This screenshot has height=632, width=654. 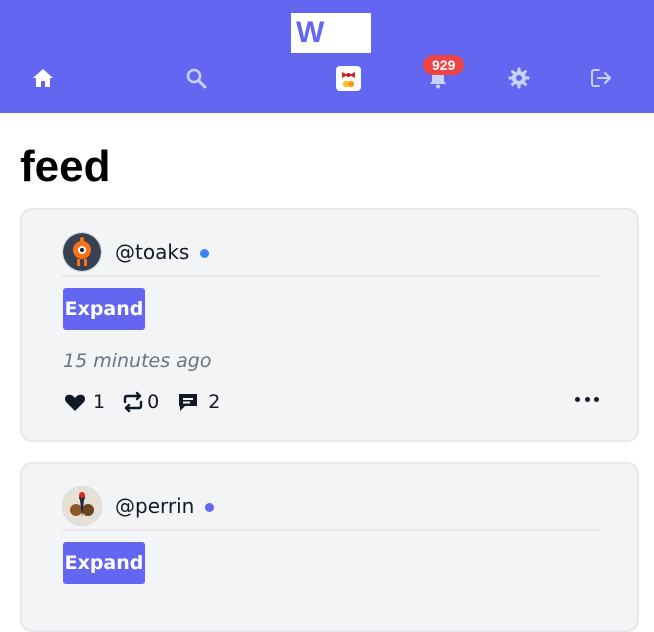 What do you see at coordinates (43, 78) in the screenshot?
I see `home-icon` at bounding box center [43, 78].